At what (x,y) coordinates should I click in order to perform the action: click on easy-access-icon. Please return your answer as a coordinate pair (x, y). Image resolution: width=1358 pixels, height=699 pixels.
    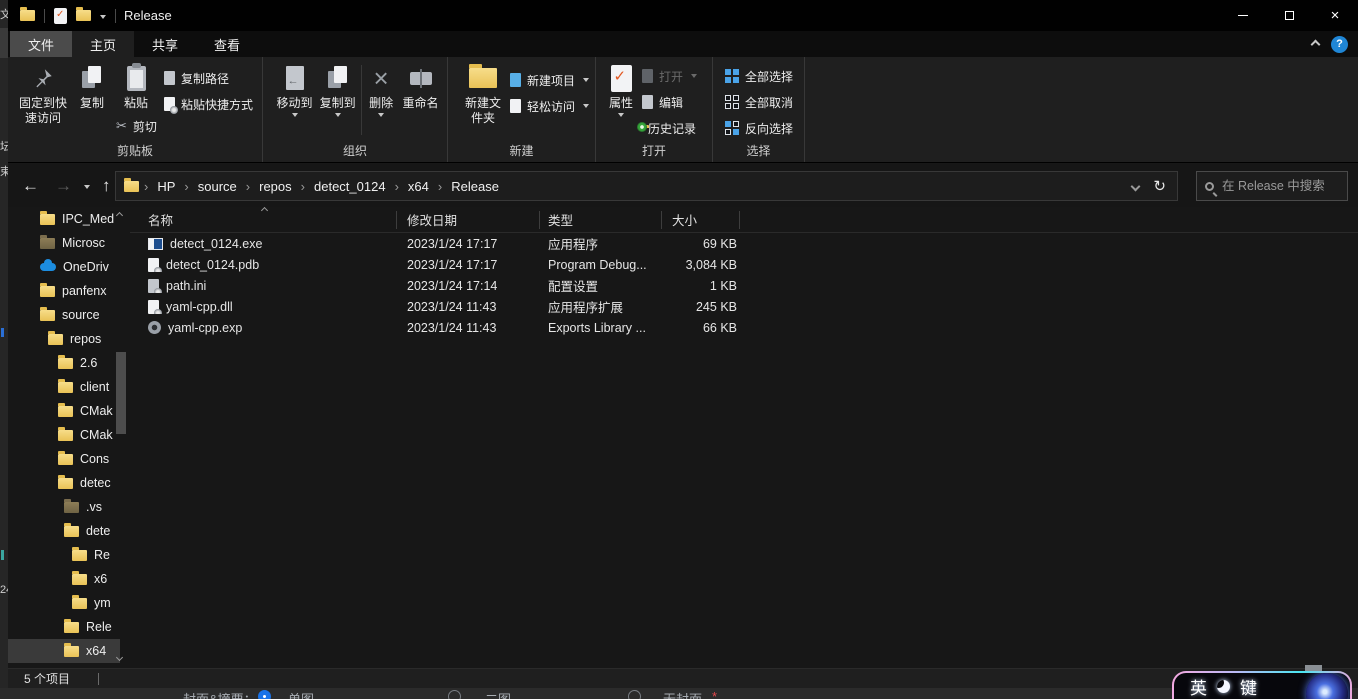
    Looking at the image, I should click on (515, 106).